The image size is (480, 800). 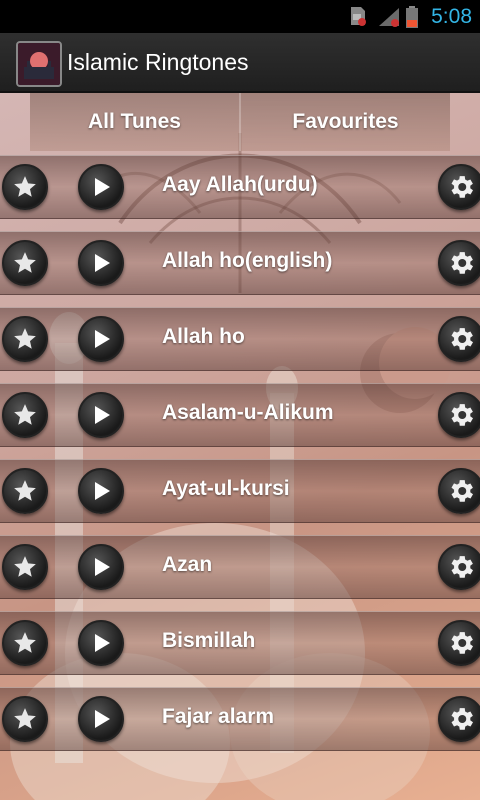 What do you see at coordinates (358, 18) in the screenshot?
I see `sd-card-icon` at bounding box center [358, 18].